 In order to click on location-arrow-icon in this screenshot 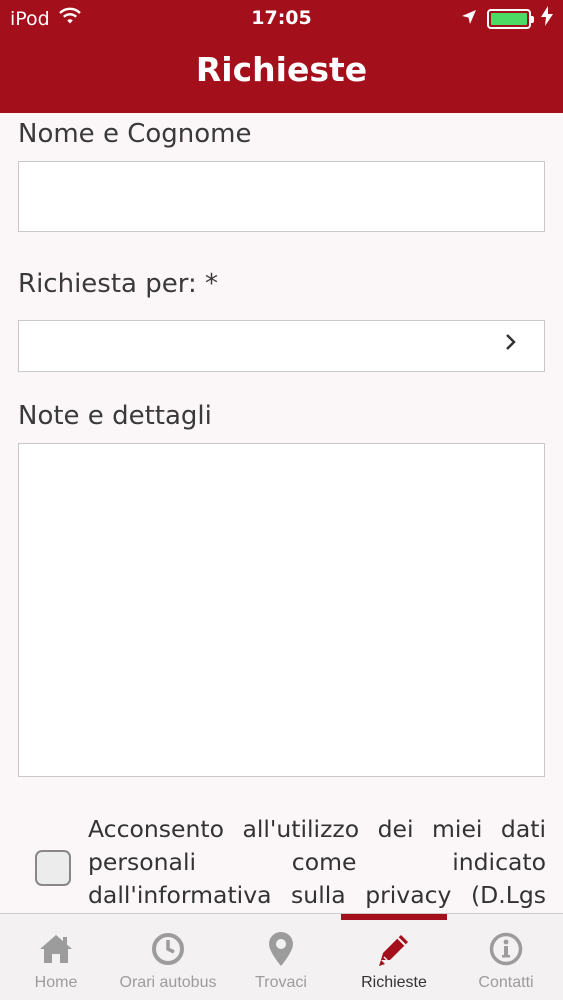, I will do `click(469, 19)`.